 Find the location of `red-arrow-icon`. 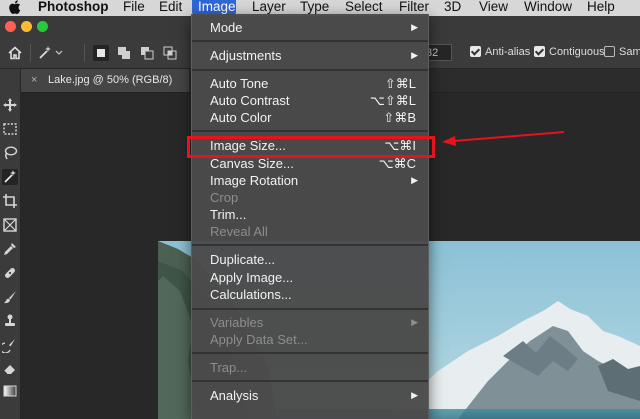

red-arrow-icon is located at coordinates (503, 138).